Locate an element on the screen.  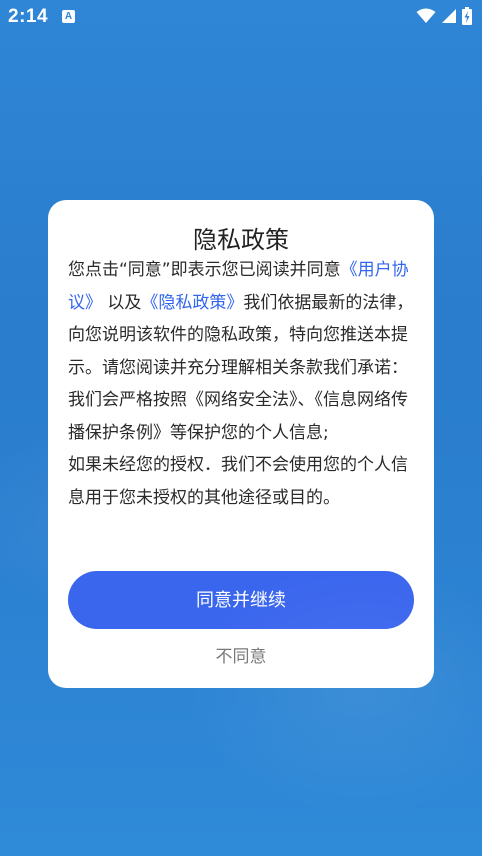
status-bar: 2:14 A is located at coordinates (241, 17).